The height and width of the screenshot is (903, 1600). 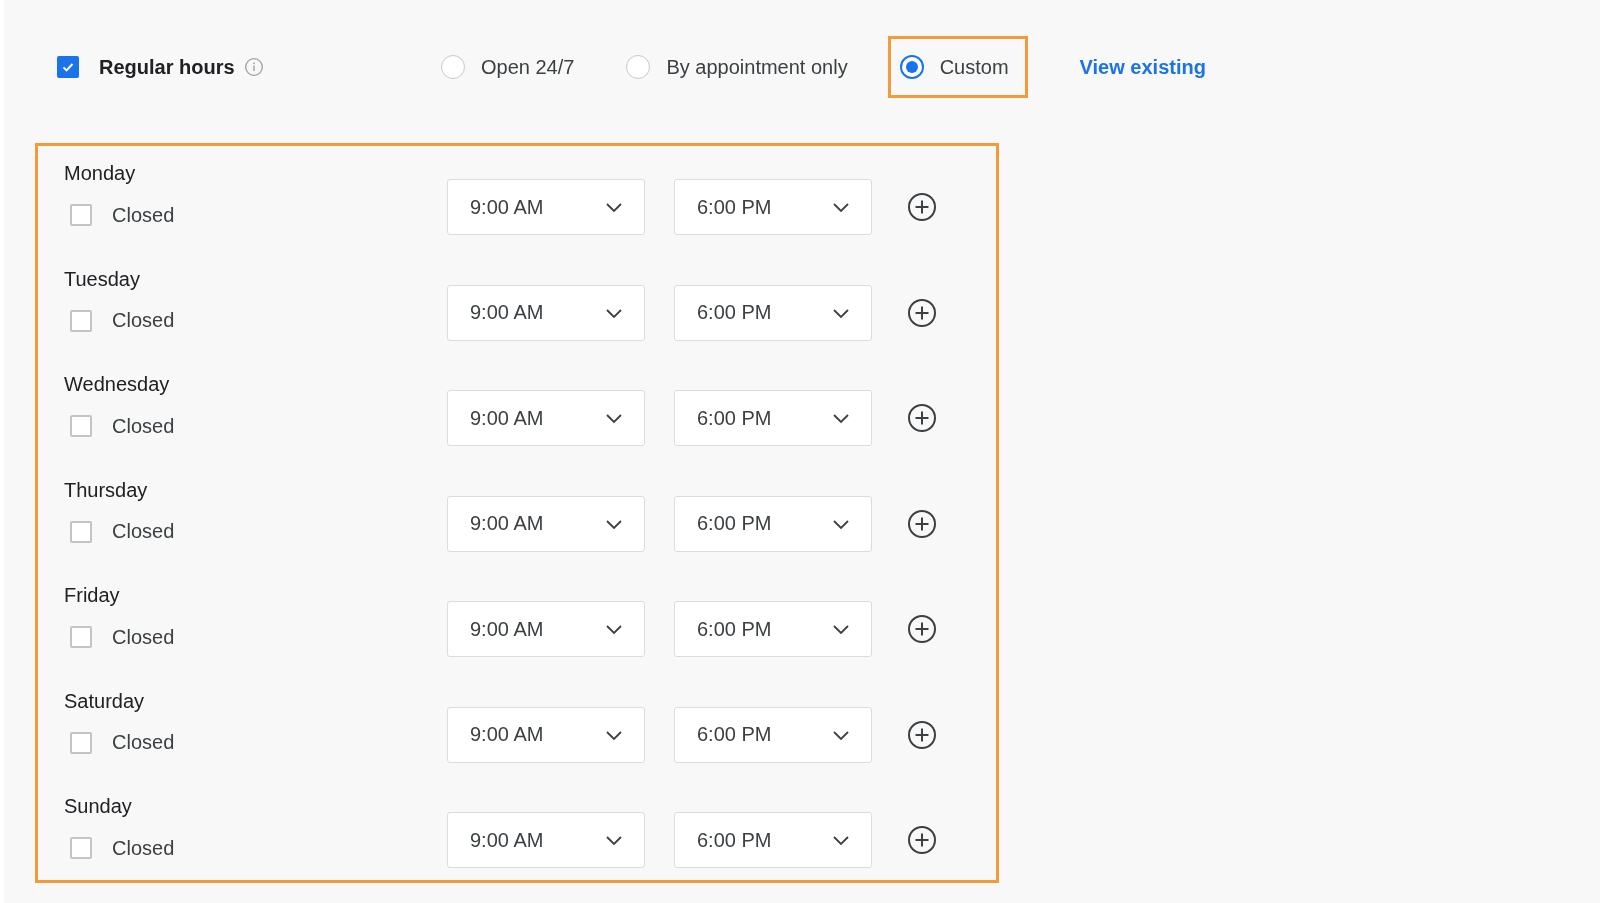 I want to click on section-label: Regular hours, so click(x=167, y=67).